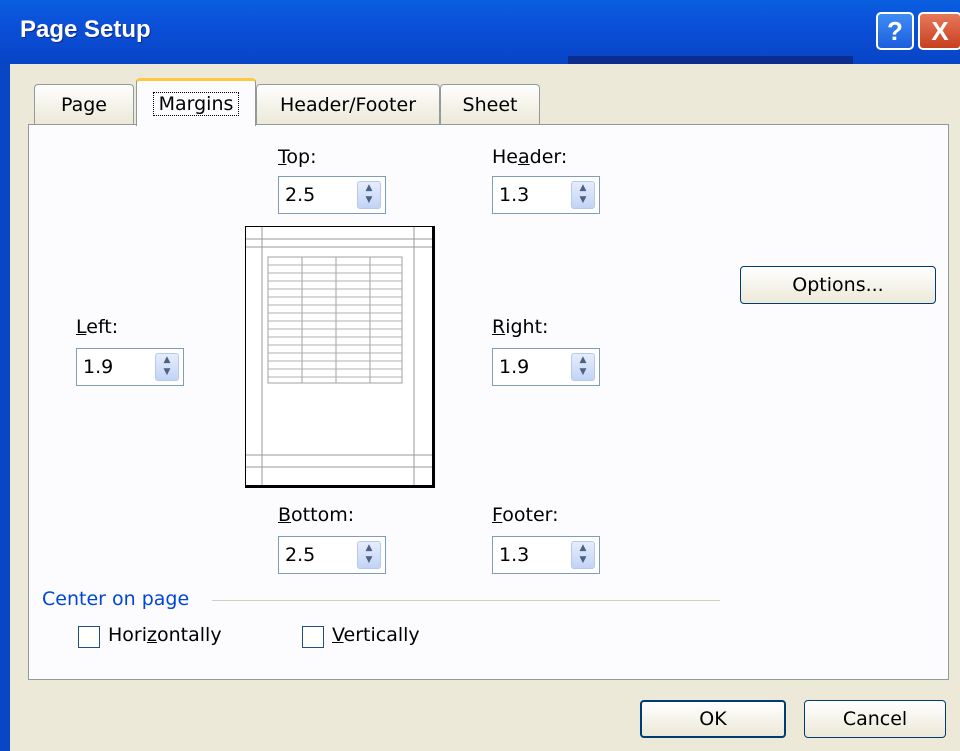 The width and height of the screenshot is (960, 751). I want to click on header-label: Header:, so click(530, 157).